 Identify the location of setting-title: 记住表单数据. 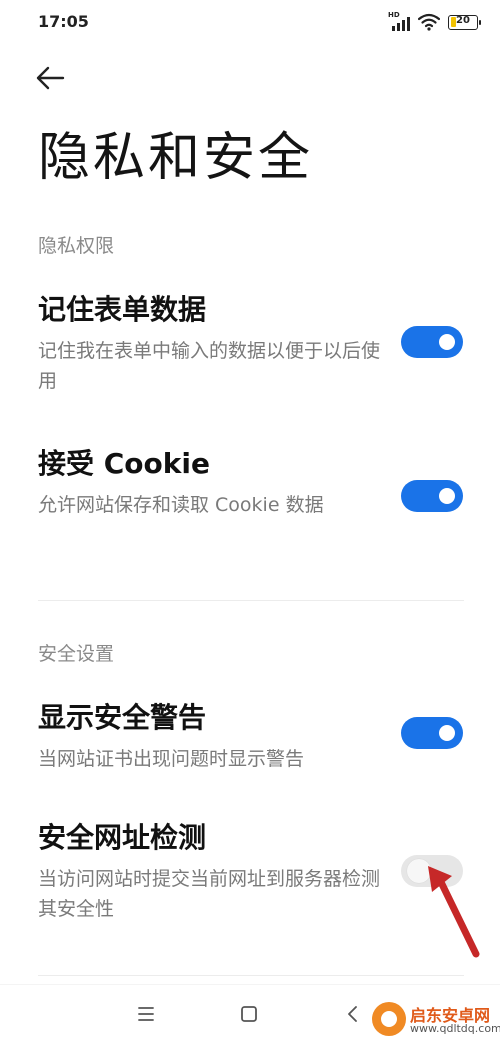
(122, 309).